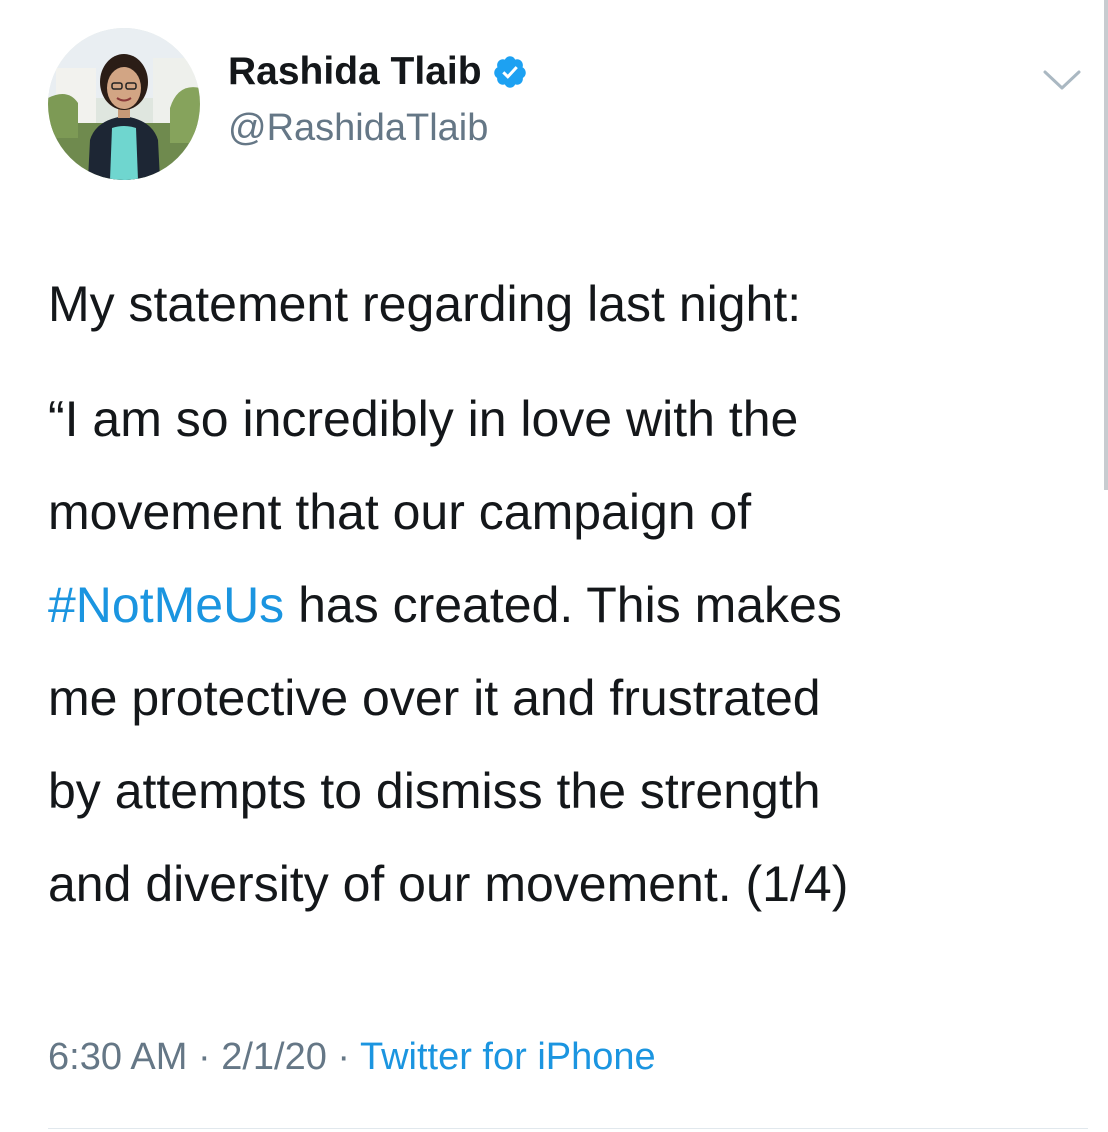  What do you see at coordinates (448, 884) in the screenshot?
I see `tweet-line: and diversity of our movement. (1/4)` at bounding box center [448, 884].